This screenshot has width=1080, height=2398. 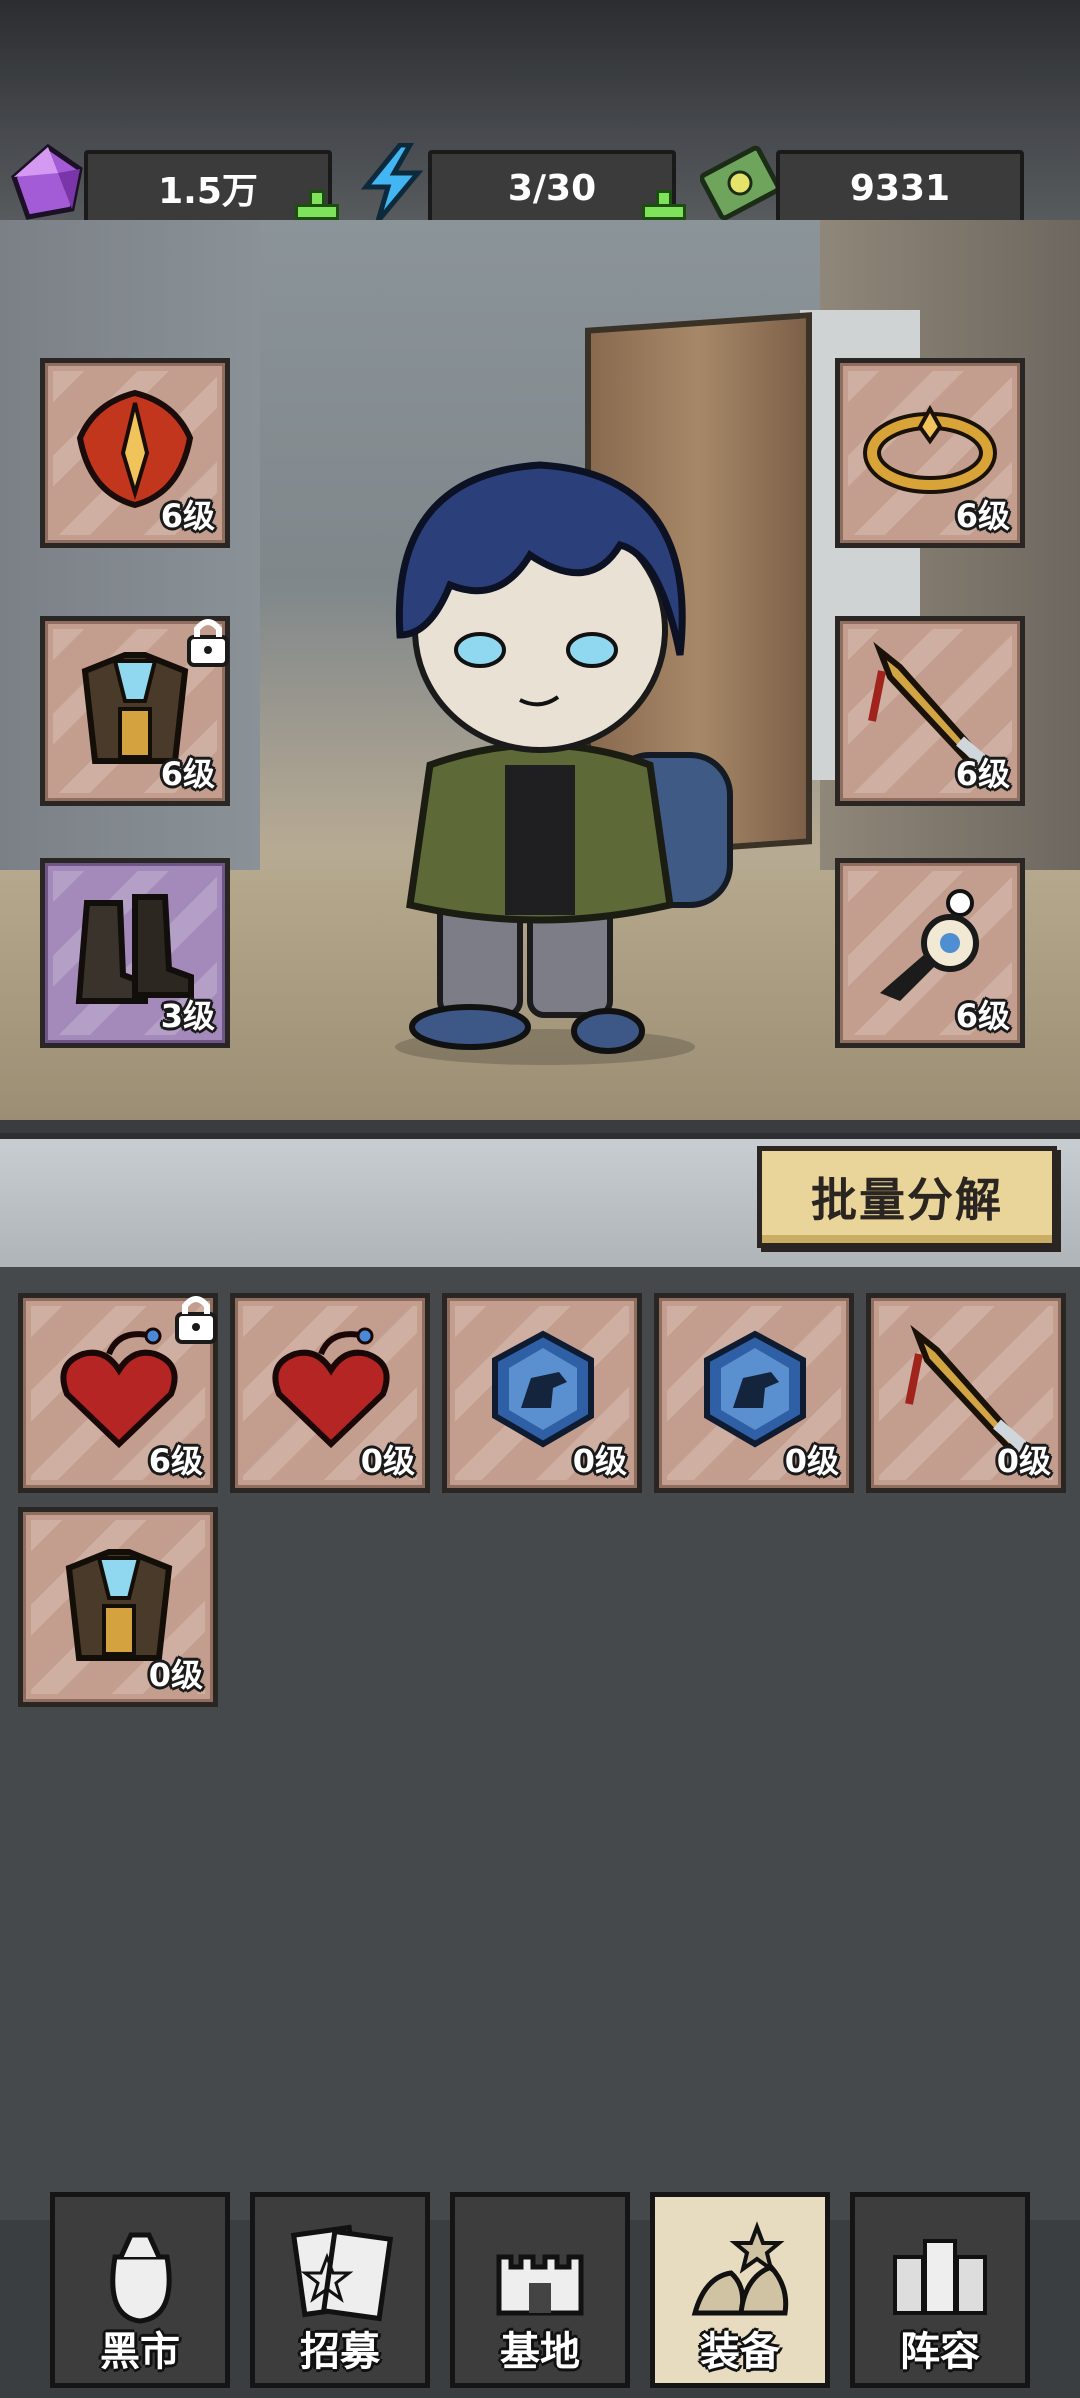 What do you see at coordinates (740, 183) in the screenshot?
I see `cash-icon` at bounding box center [740, 183].